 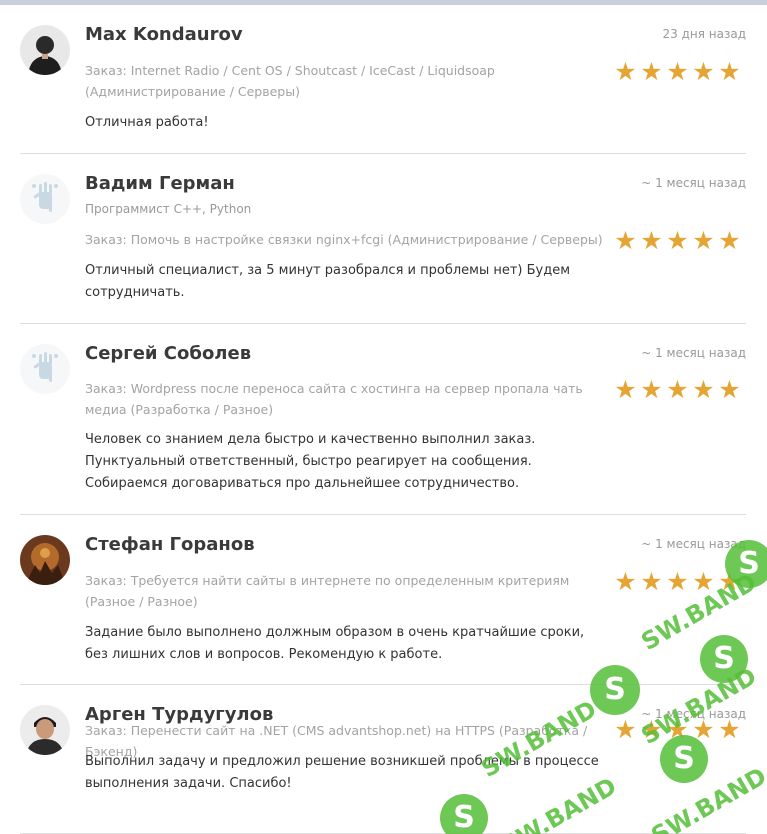 I want to click on reviewer-name: Стефан Горанов, so click(x=170, y=544).